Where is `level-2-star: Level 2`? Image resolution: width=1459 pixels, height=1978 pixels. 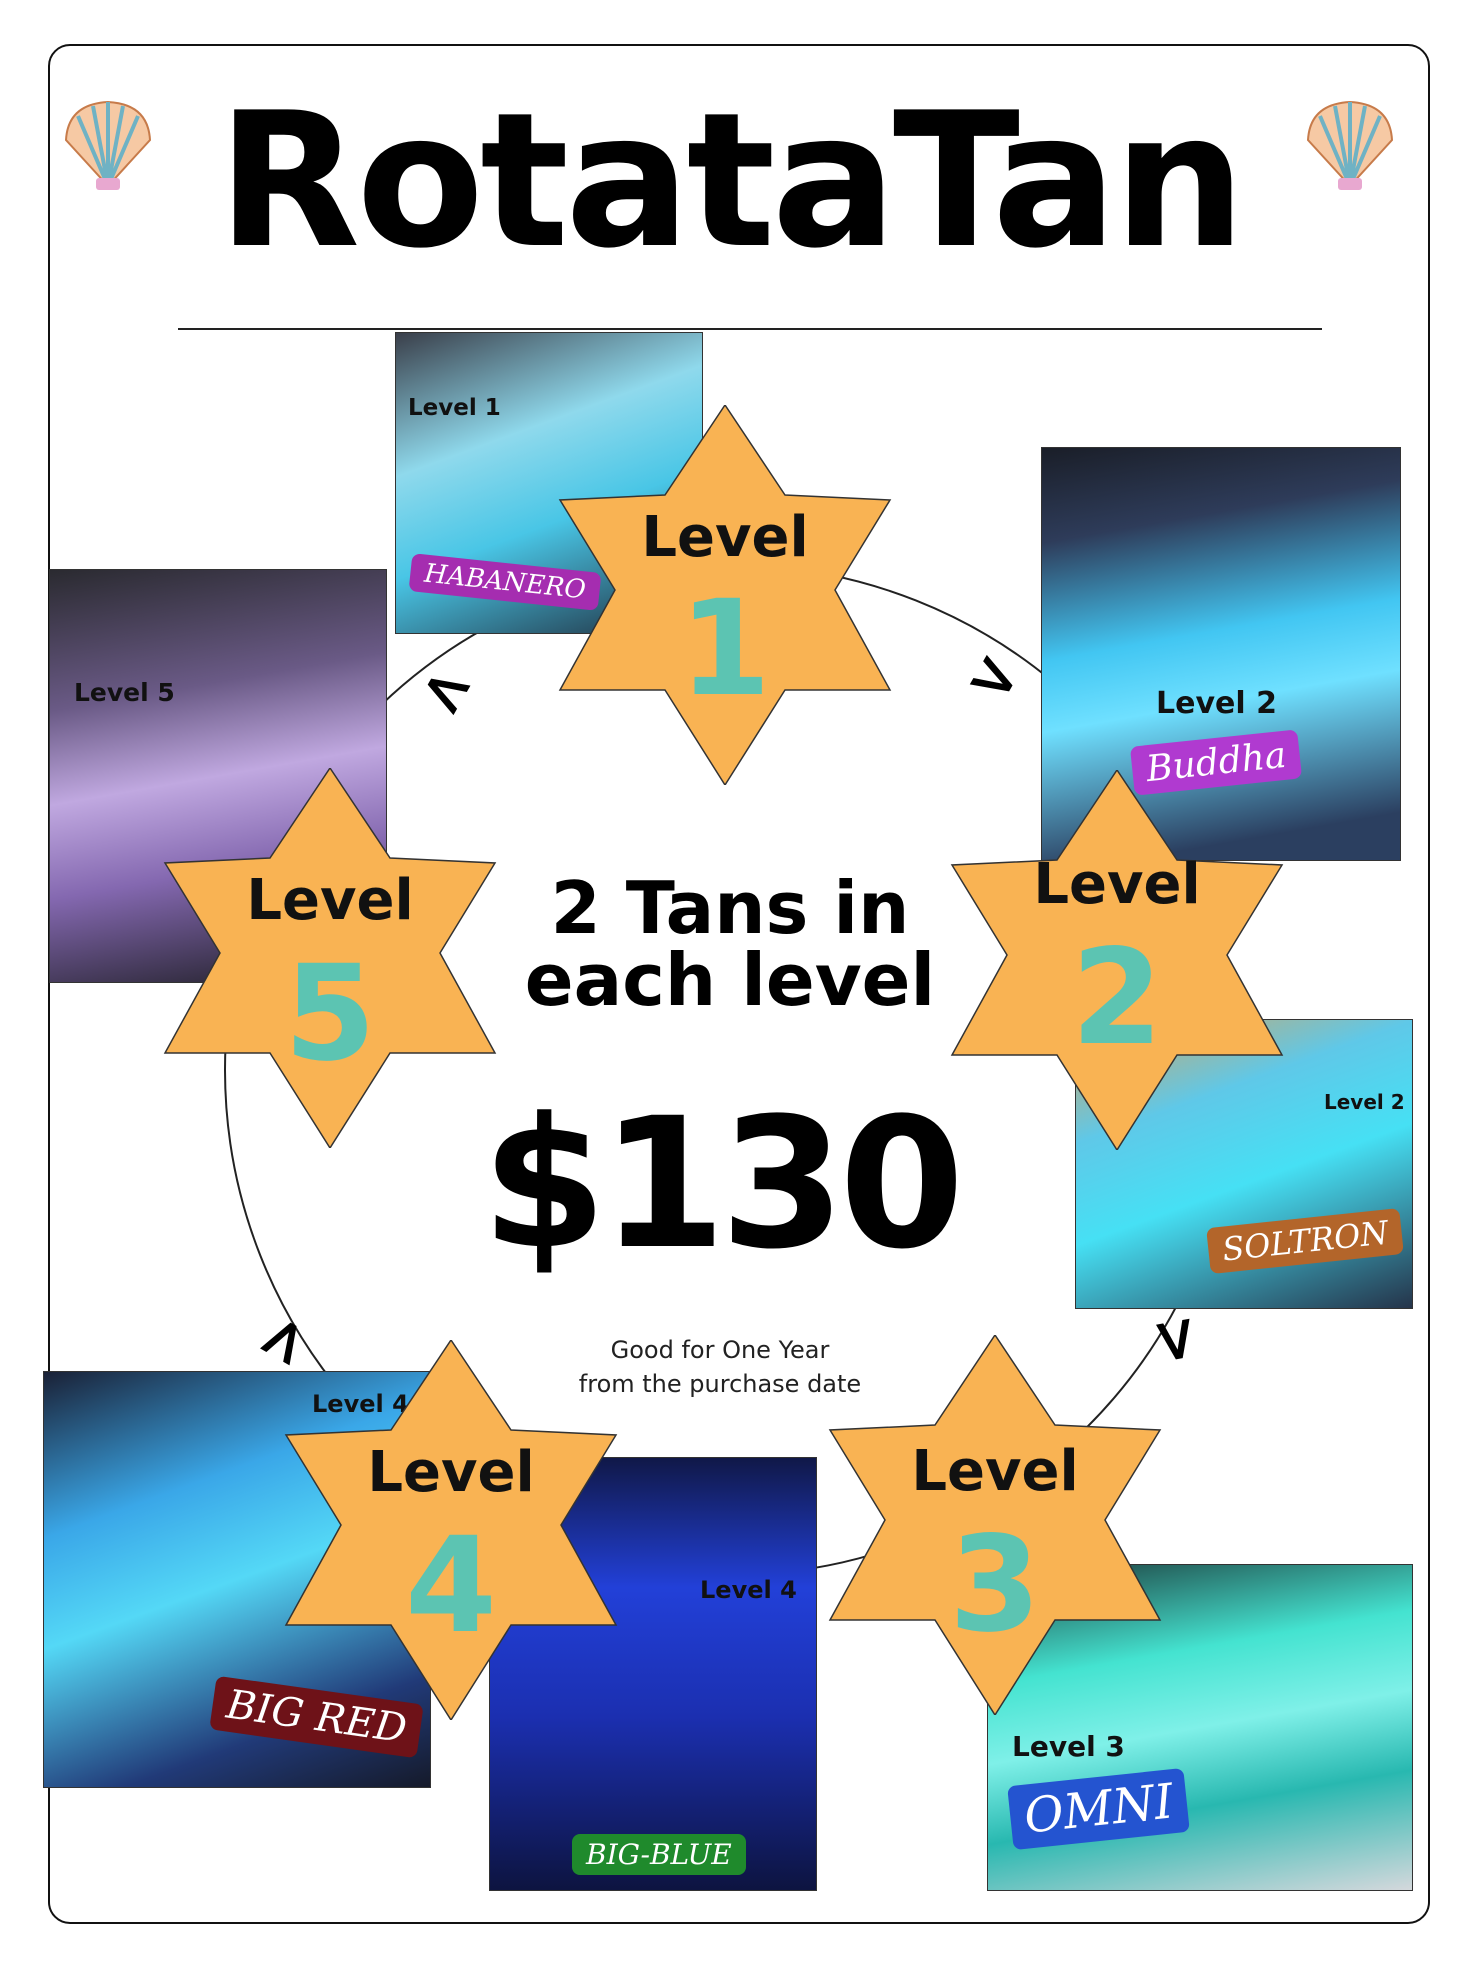 level-2-star: Level 2 is located at coordinates (1117, 960).